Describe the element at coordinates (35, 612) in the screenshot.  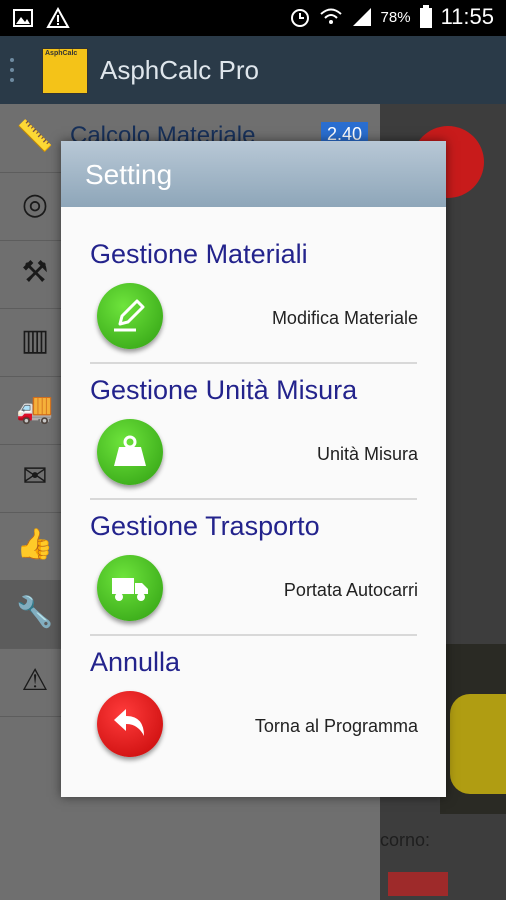
I see `wrench-icon: 🔧` at that location.